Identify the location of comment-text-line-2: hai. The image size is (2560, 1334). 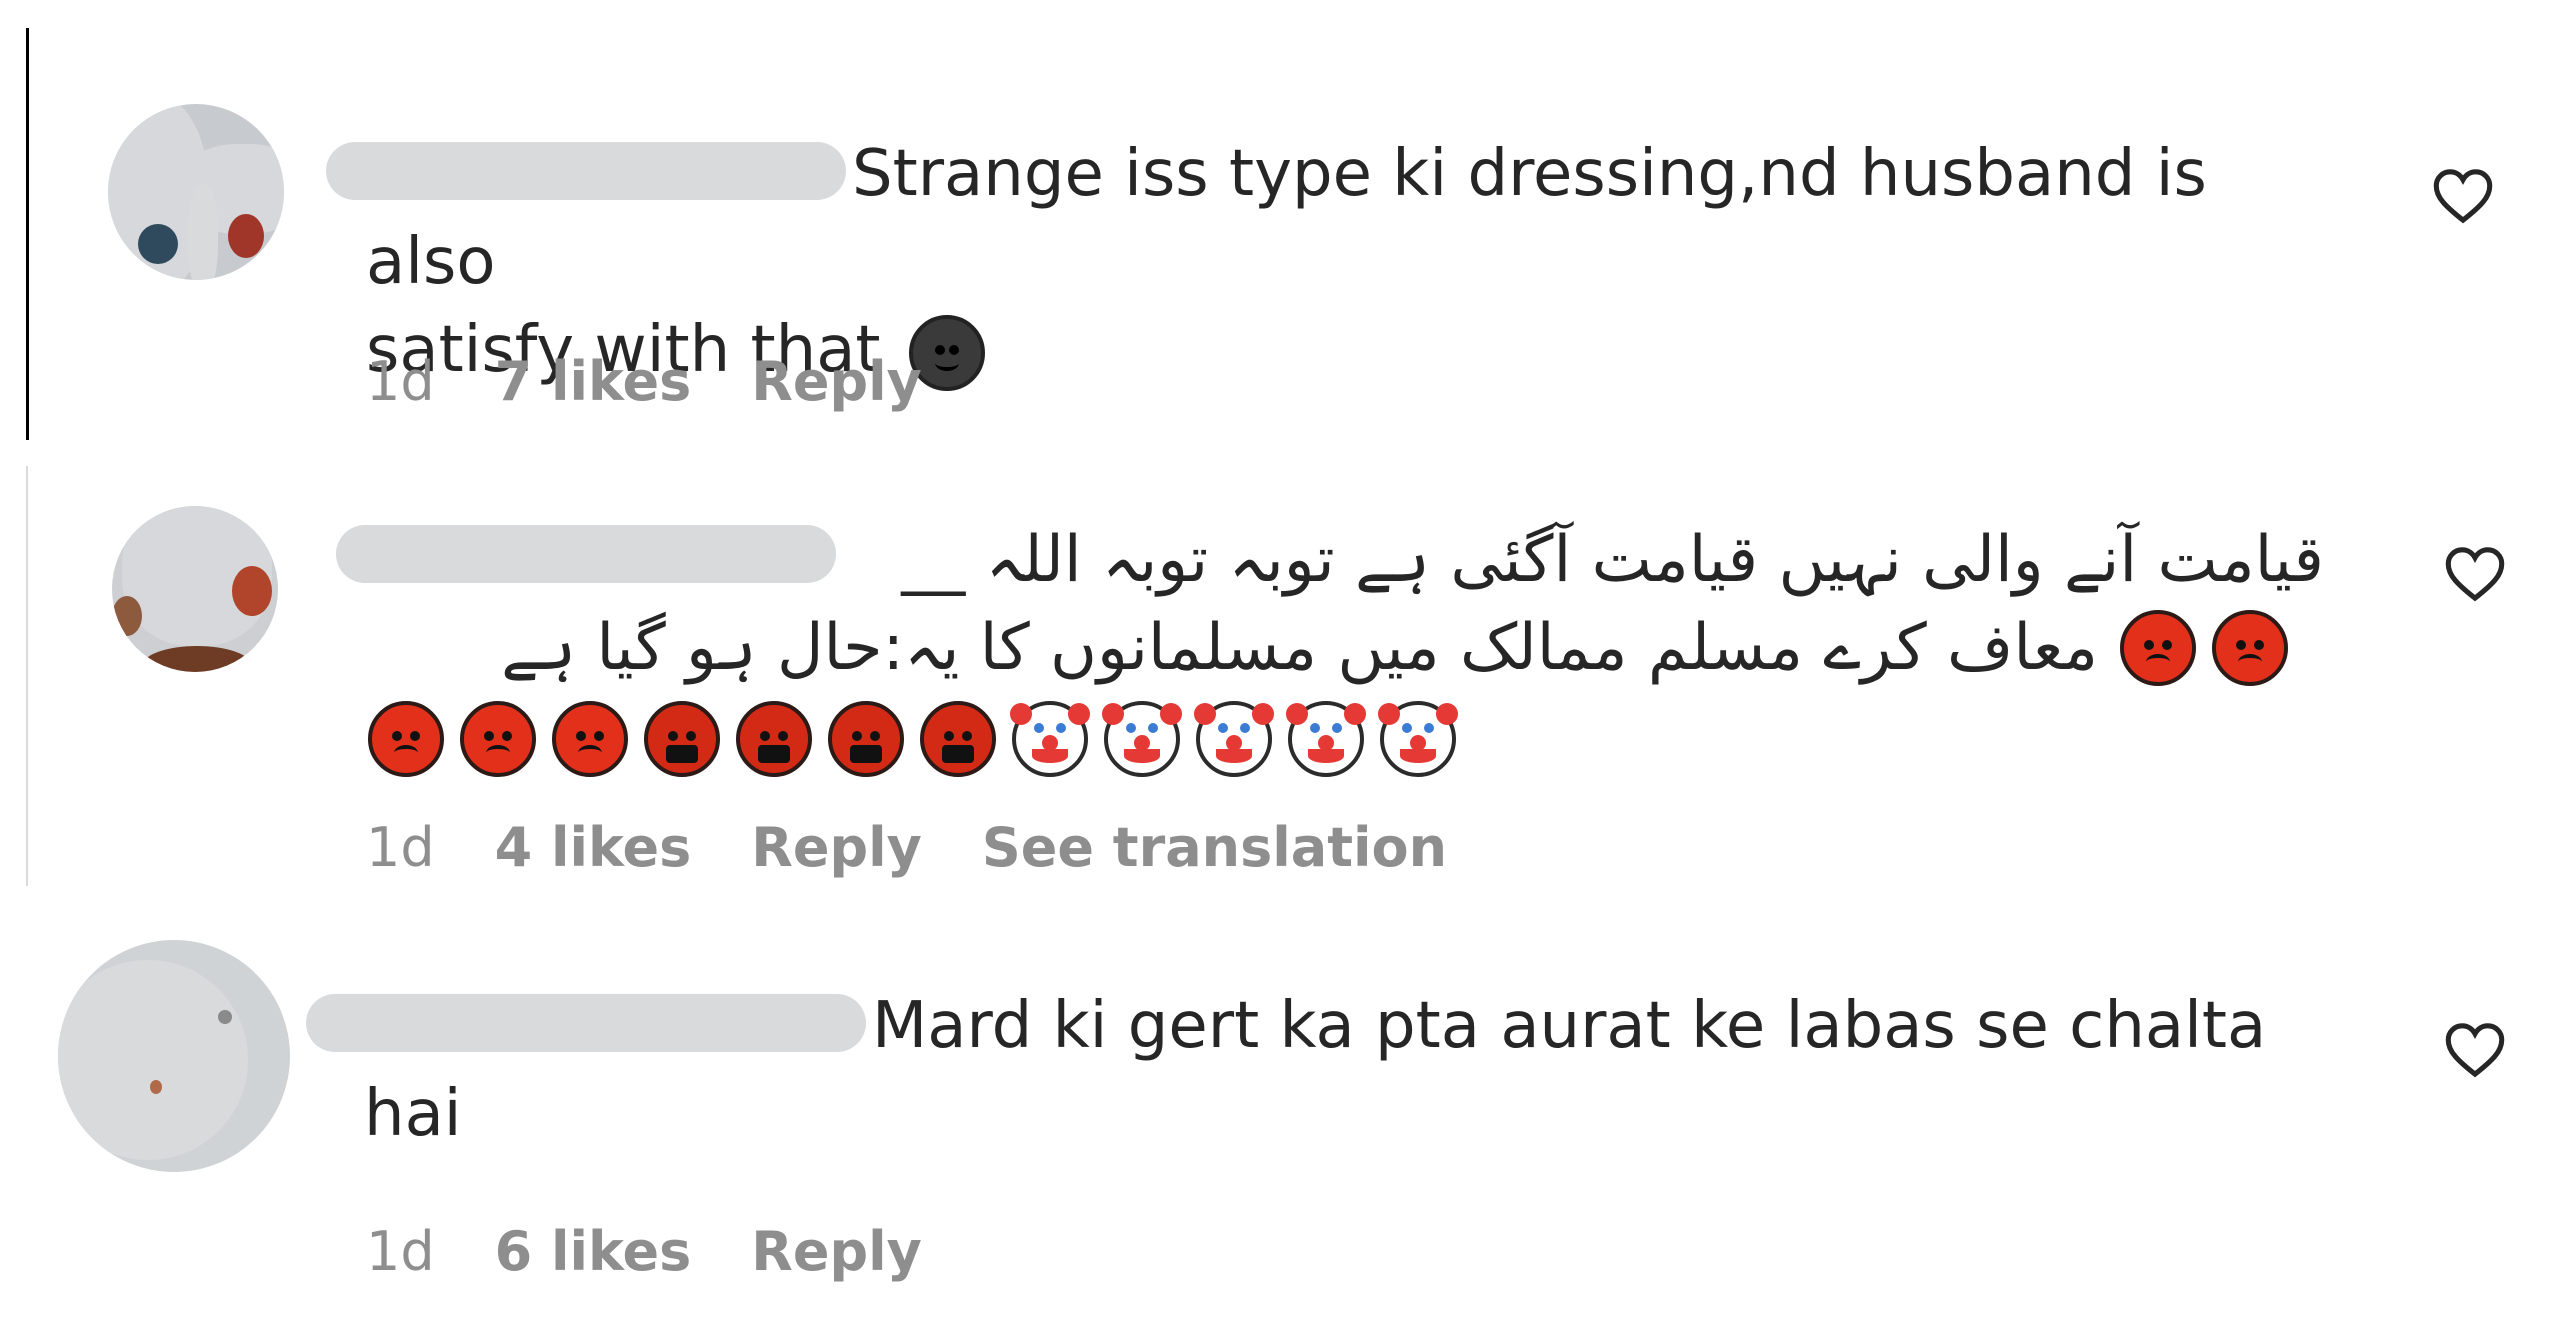
(413, 1114).